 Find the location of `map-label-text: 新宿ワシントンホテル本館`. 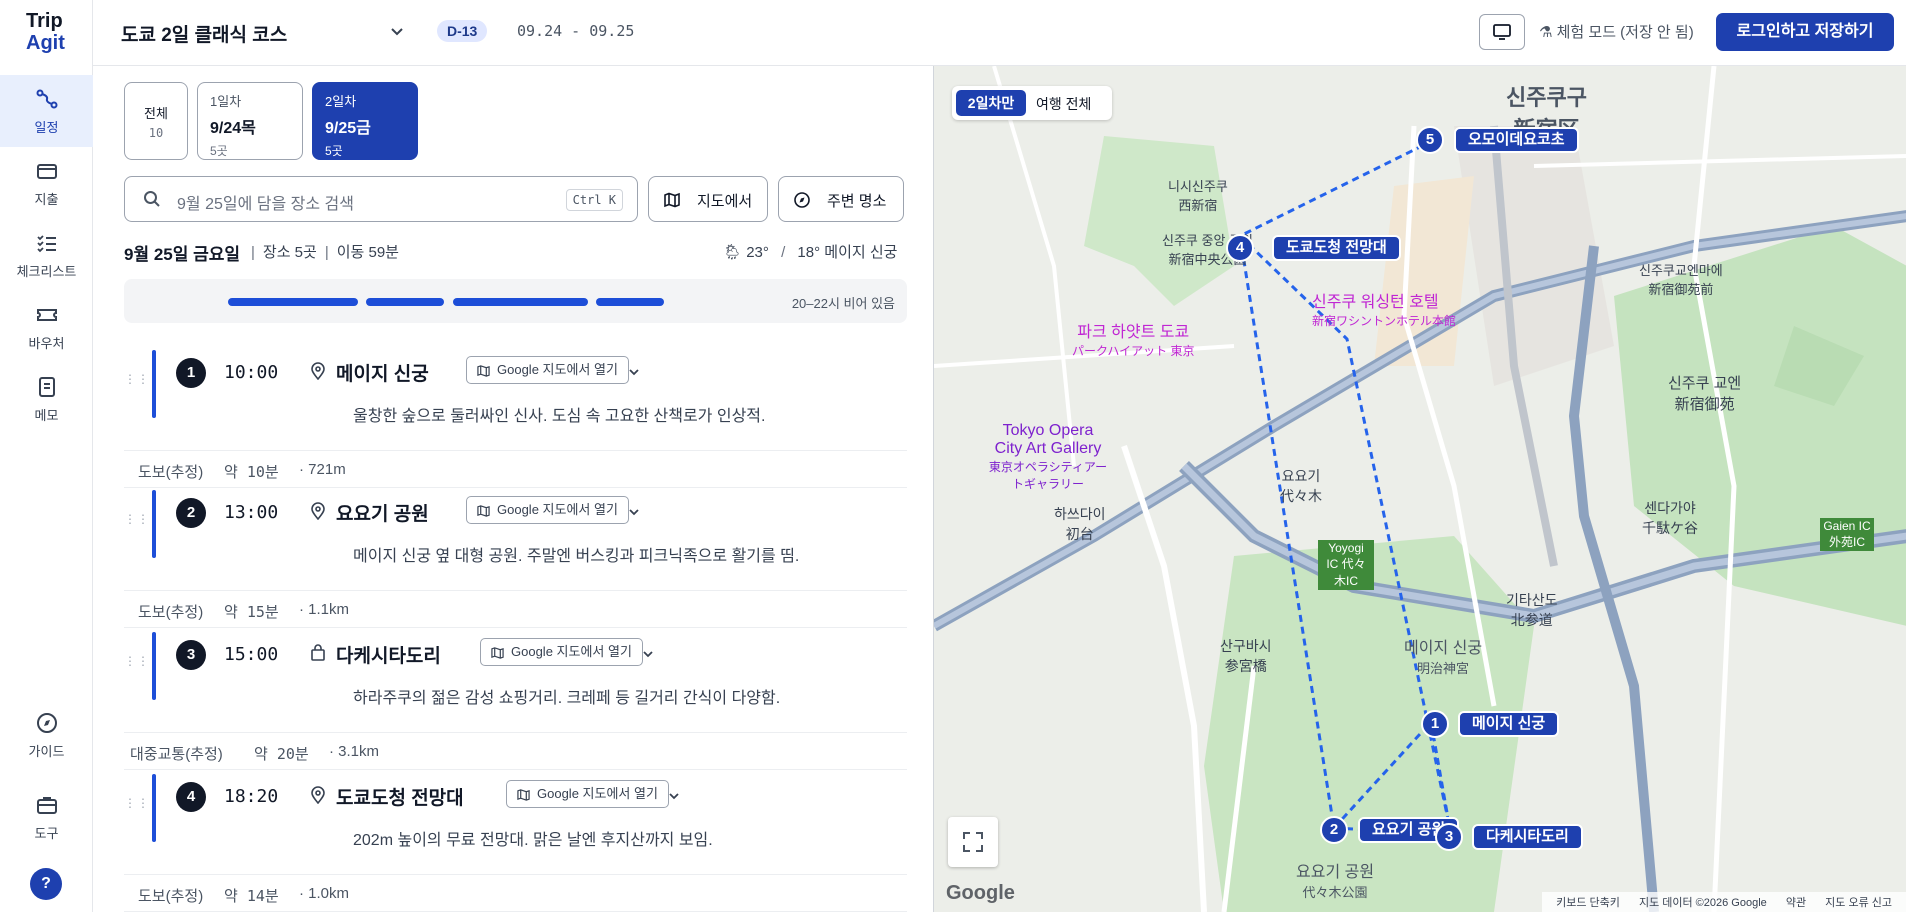

map-label-text: 新宿ワシントンホテル本館 is located at coordinates (1384, 321).